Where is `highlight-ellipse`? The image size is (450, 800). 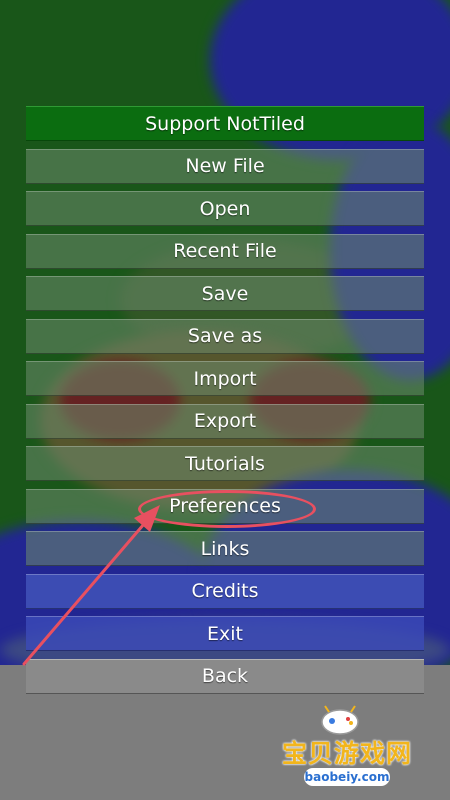
highlight-ellipse is located at coordinates (227, 509).